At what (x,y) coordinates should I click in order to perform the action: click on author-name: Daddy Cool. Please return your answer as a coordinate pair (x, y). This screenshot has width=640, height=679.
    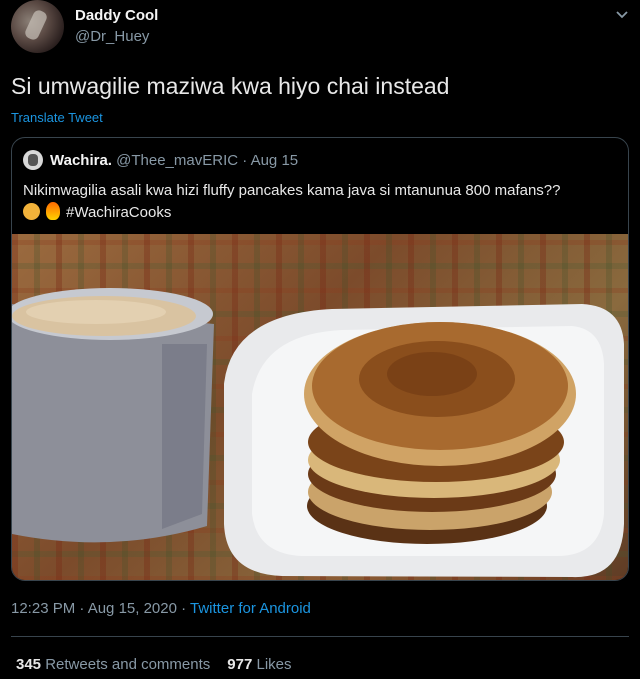
    Looking at the image, I should click on (116, 15).